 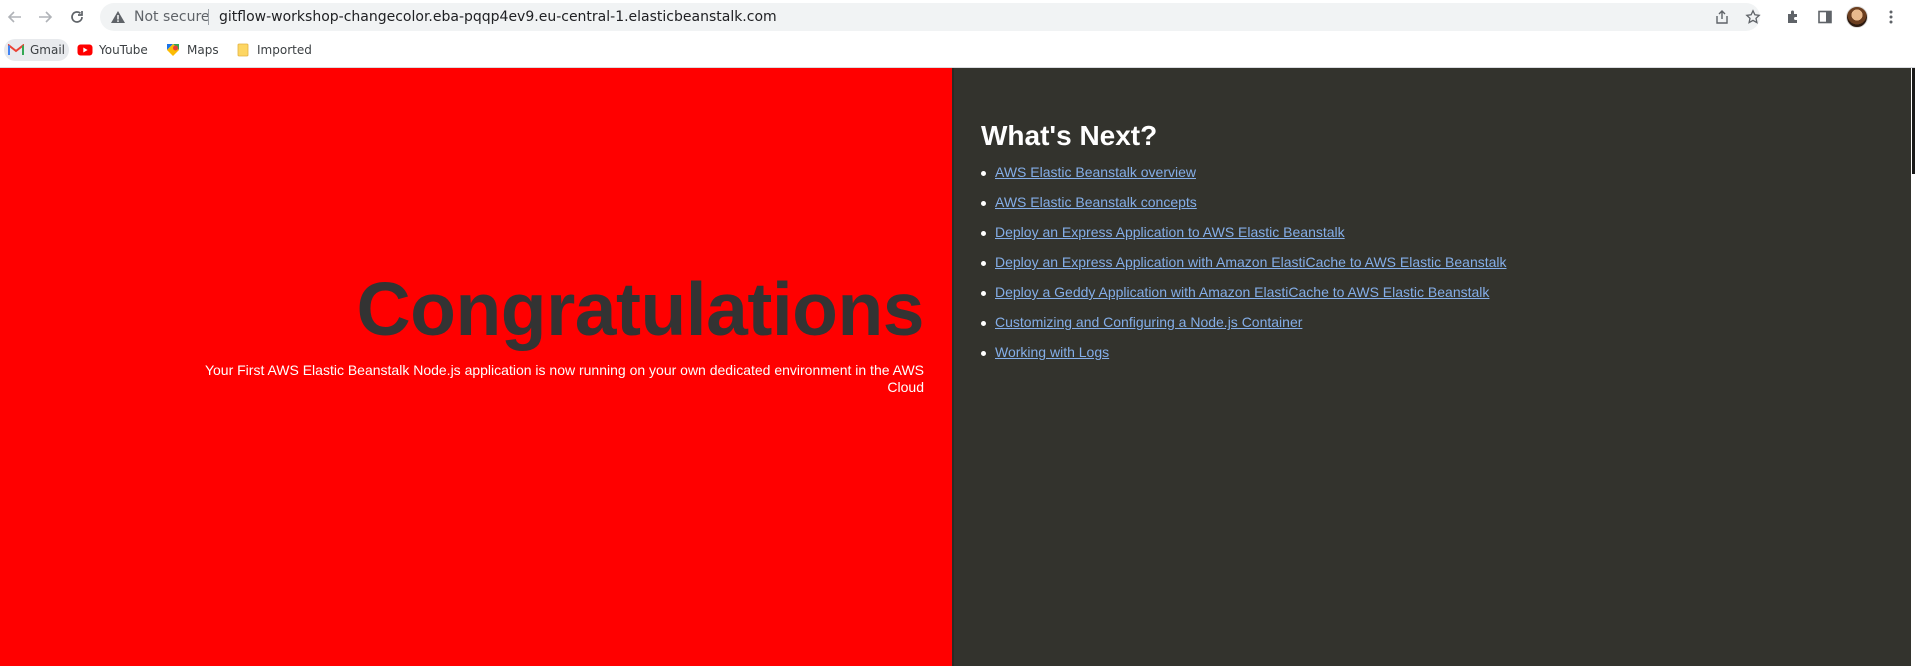 What do you see at coordinates (172, 17) in the screenshot?
I see `security-label: Not secure` at bounding box center [172, 17].